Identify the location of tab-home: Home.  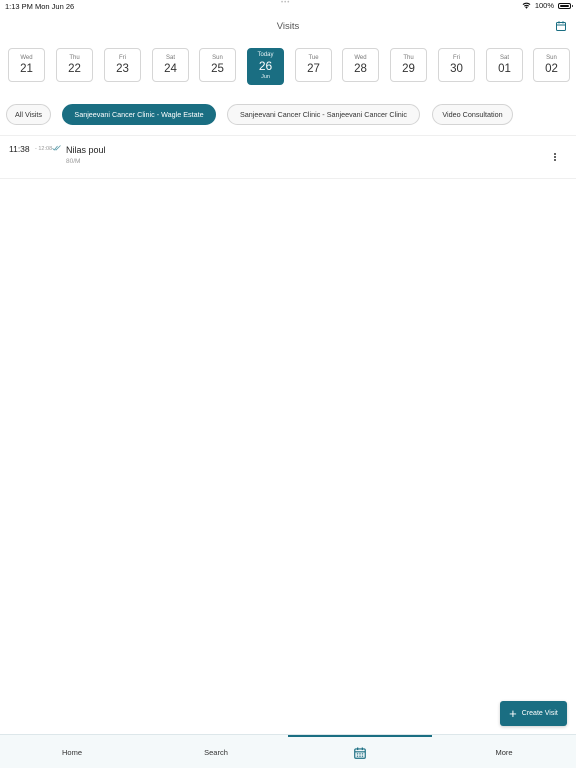
(72, 751).